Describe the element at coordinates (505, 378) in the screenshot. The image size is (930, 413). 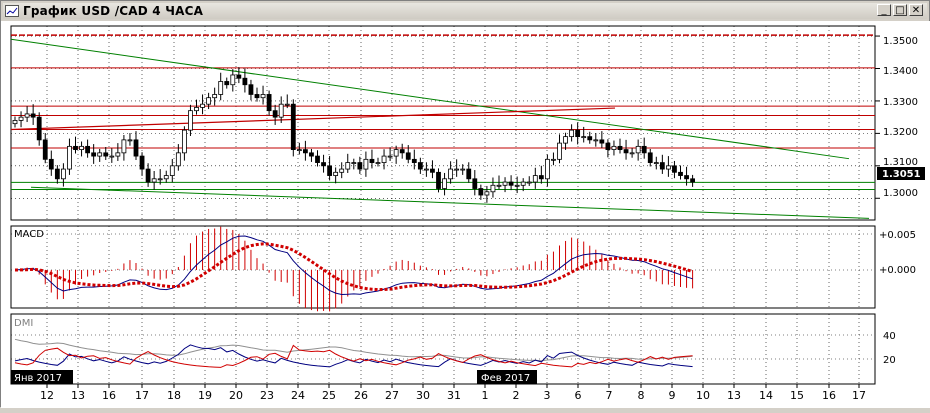
I see `month-label-feb: Фев 2017` at that location.